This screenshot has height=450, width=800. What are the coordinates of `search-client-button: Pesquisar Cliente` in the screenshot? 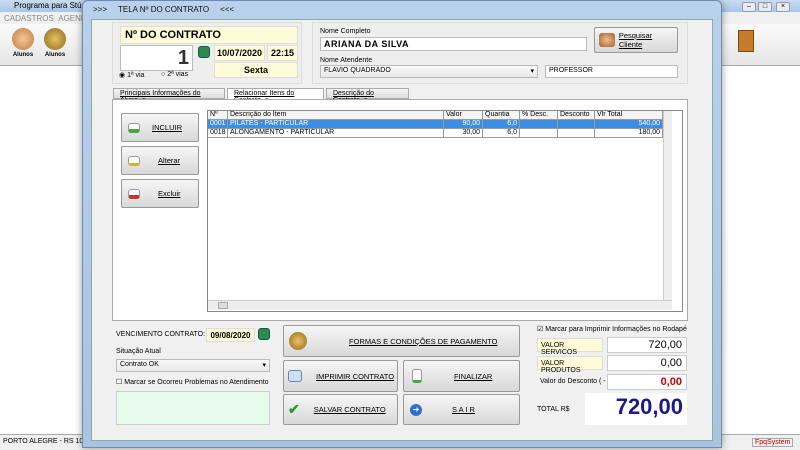 It's located at (636, 40).